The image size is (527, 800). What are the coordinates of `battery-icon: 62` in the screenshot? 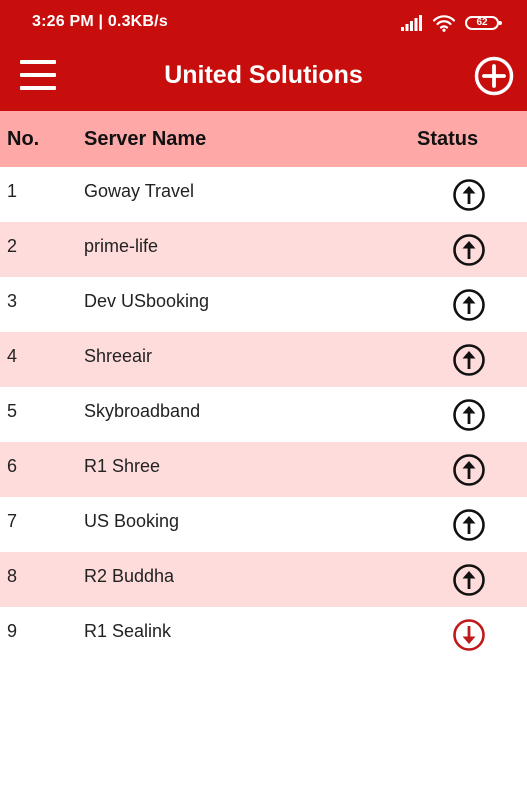 It's located at (483, 23).